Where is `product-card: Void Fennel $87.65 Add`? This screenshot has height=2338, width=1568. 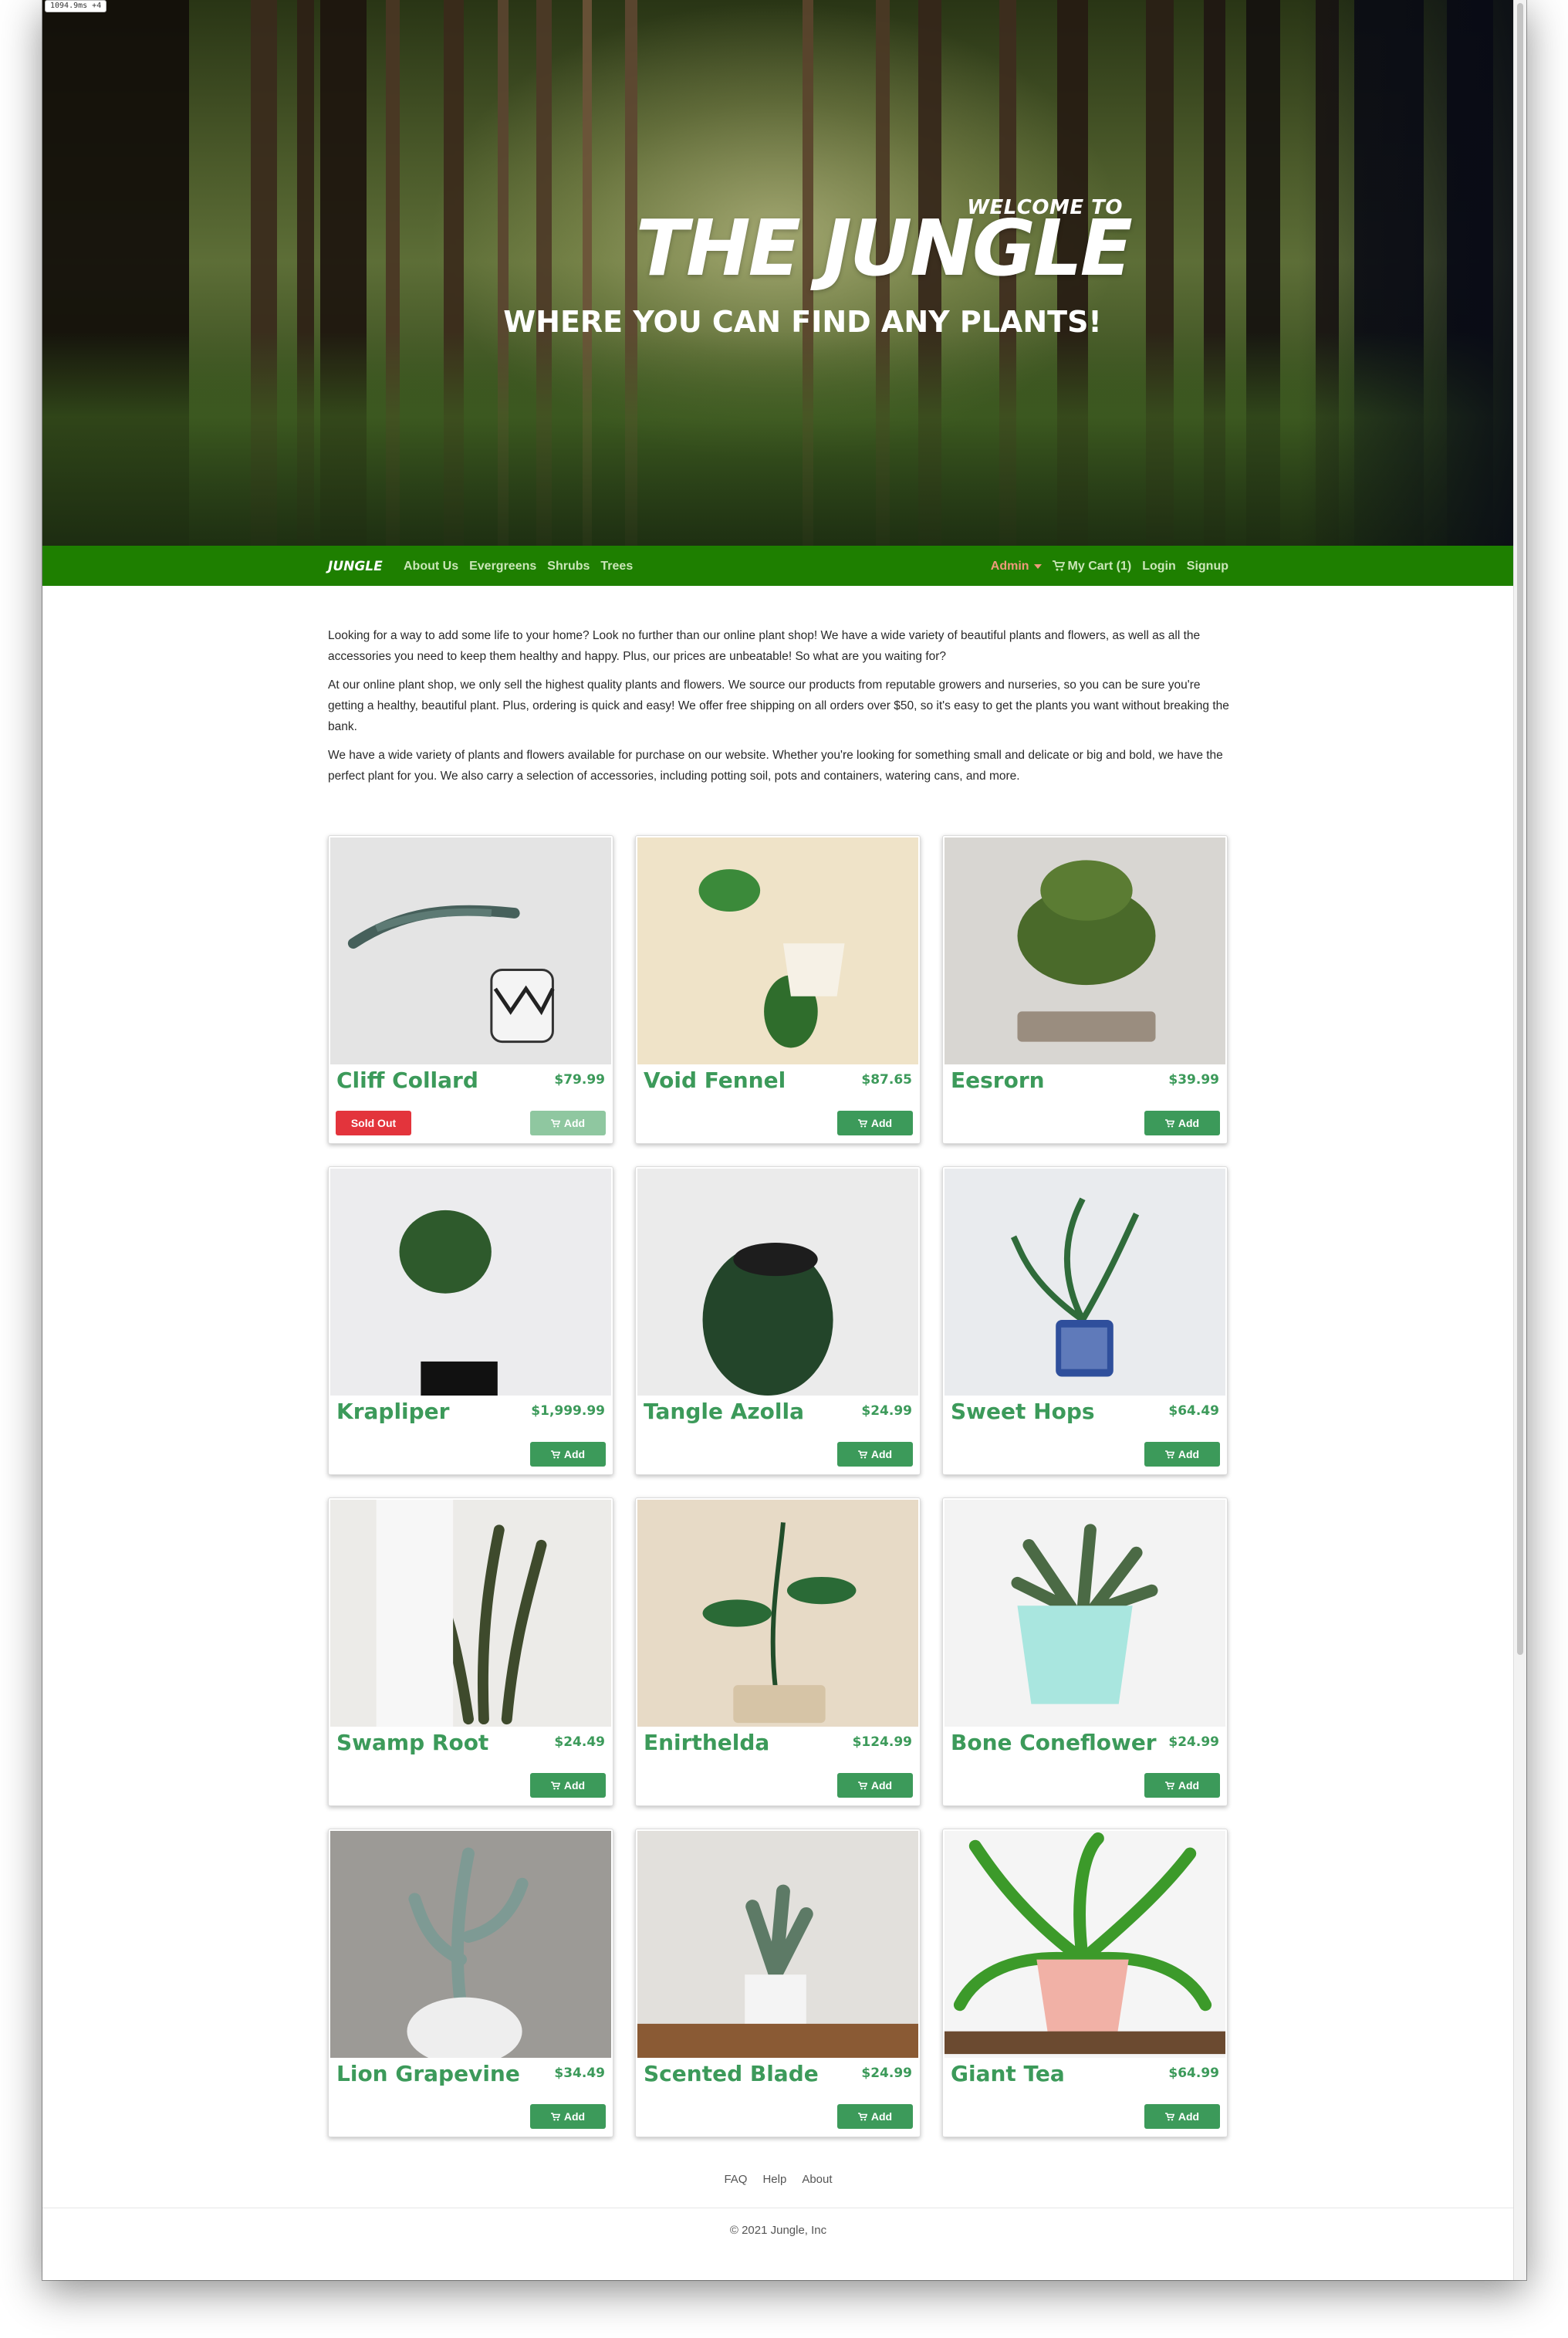 product-card: Void Fennel $87.65 Add is located at coordinates (778, 989).